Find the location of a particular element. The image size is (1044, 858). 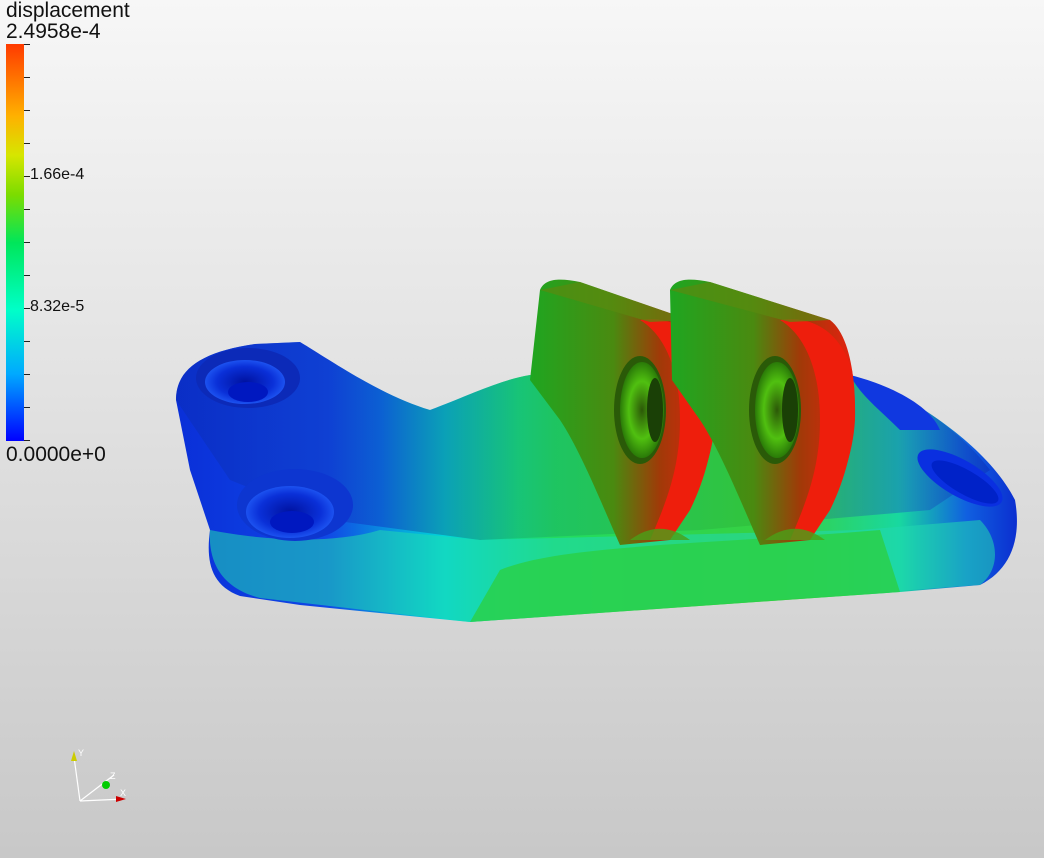

x-axis-label: X is located at coordinates (123, 793).